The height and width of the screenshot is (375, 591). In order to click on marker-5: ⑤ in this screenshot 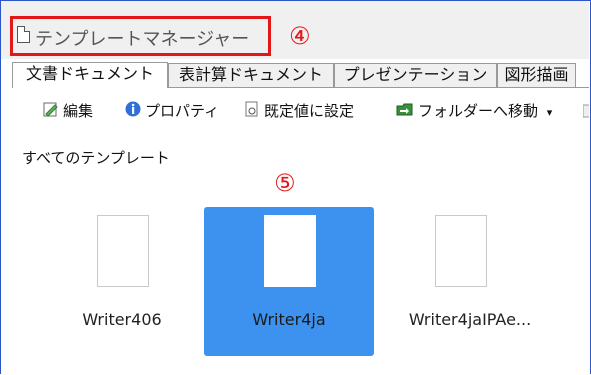, I will do `click(285, 183)`.